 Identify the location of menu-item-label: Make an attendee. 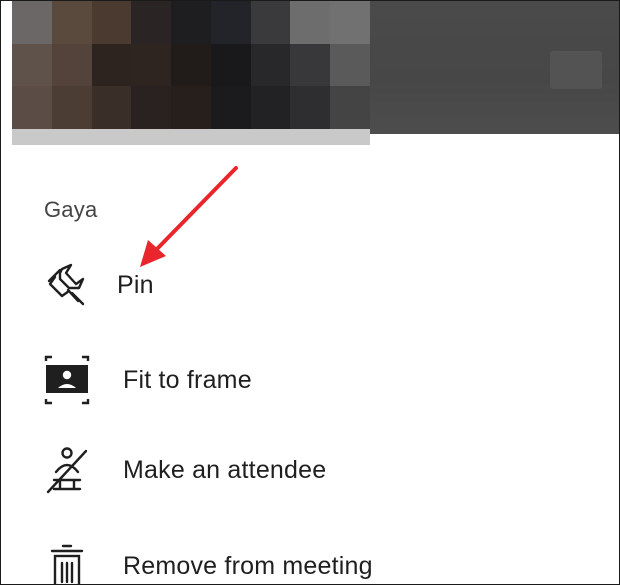
(225, 469).